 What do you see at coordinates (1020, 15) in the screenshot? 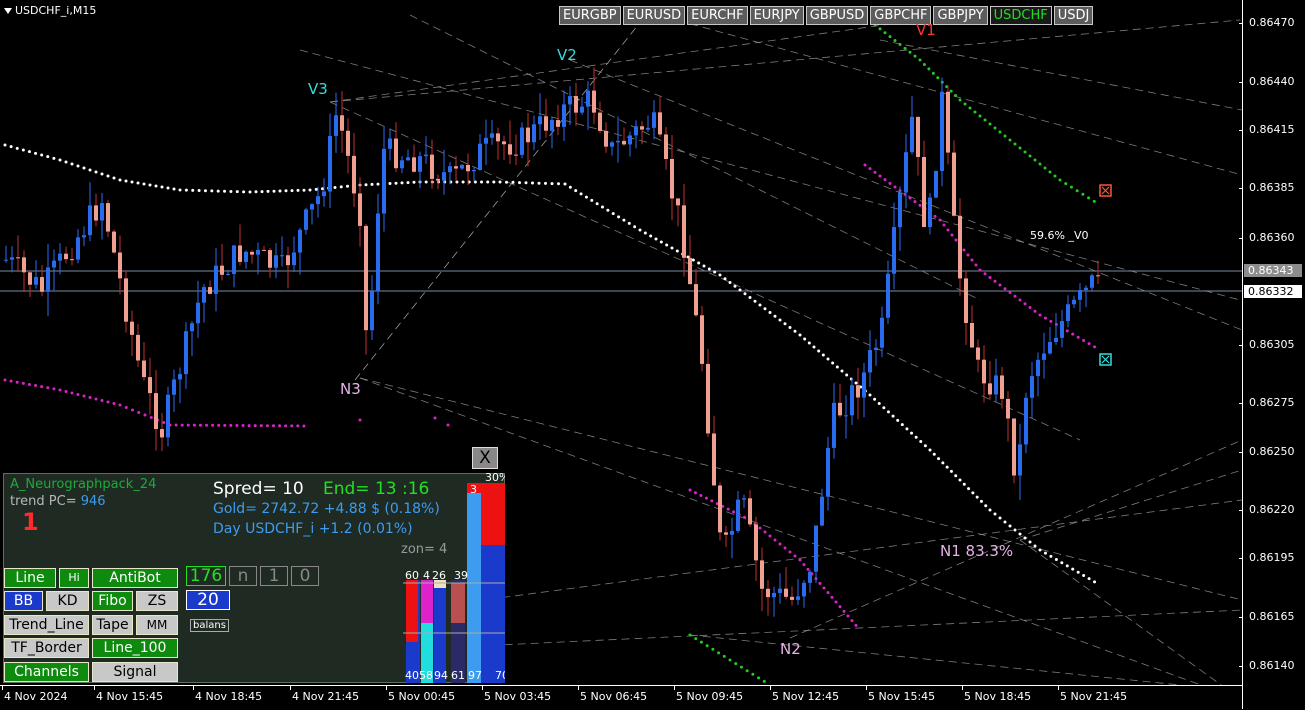
I see `pair-button-usdchf: USDCHF` at bounding box center [1020, 15].